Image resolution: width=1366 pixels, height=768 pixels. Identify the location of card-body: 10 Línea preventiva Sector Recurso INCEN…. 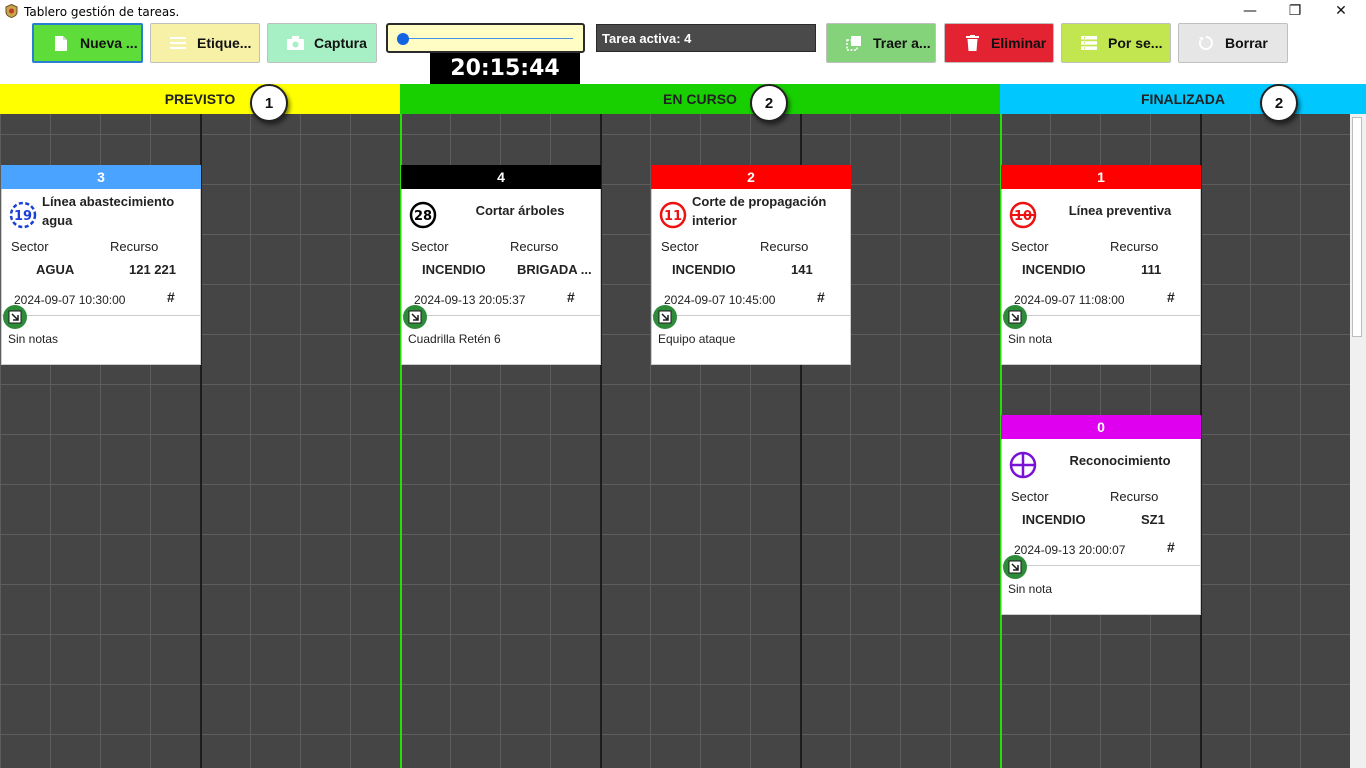
(1101, 252).